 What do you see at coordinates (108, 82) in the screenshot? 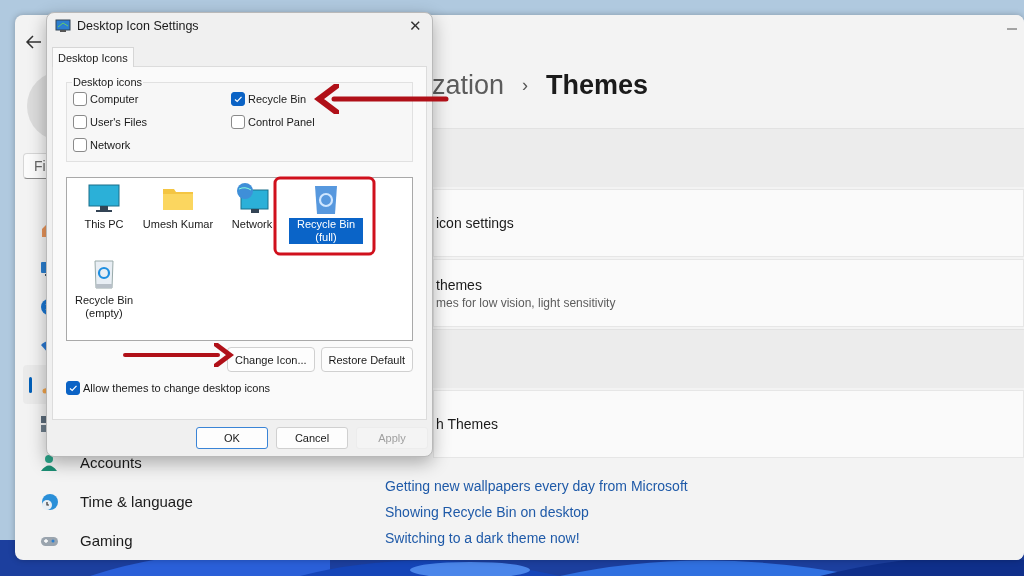
I see `group-title: Desktop icons` at bounding box center [108, 82].